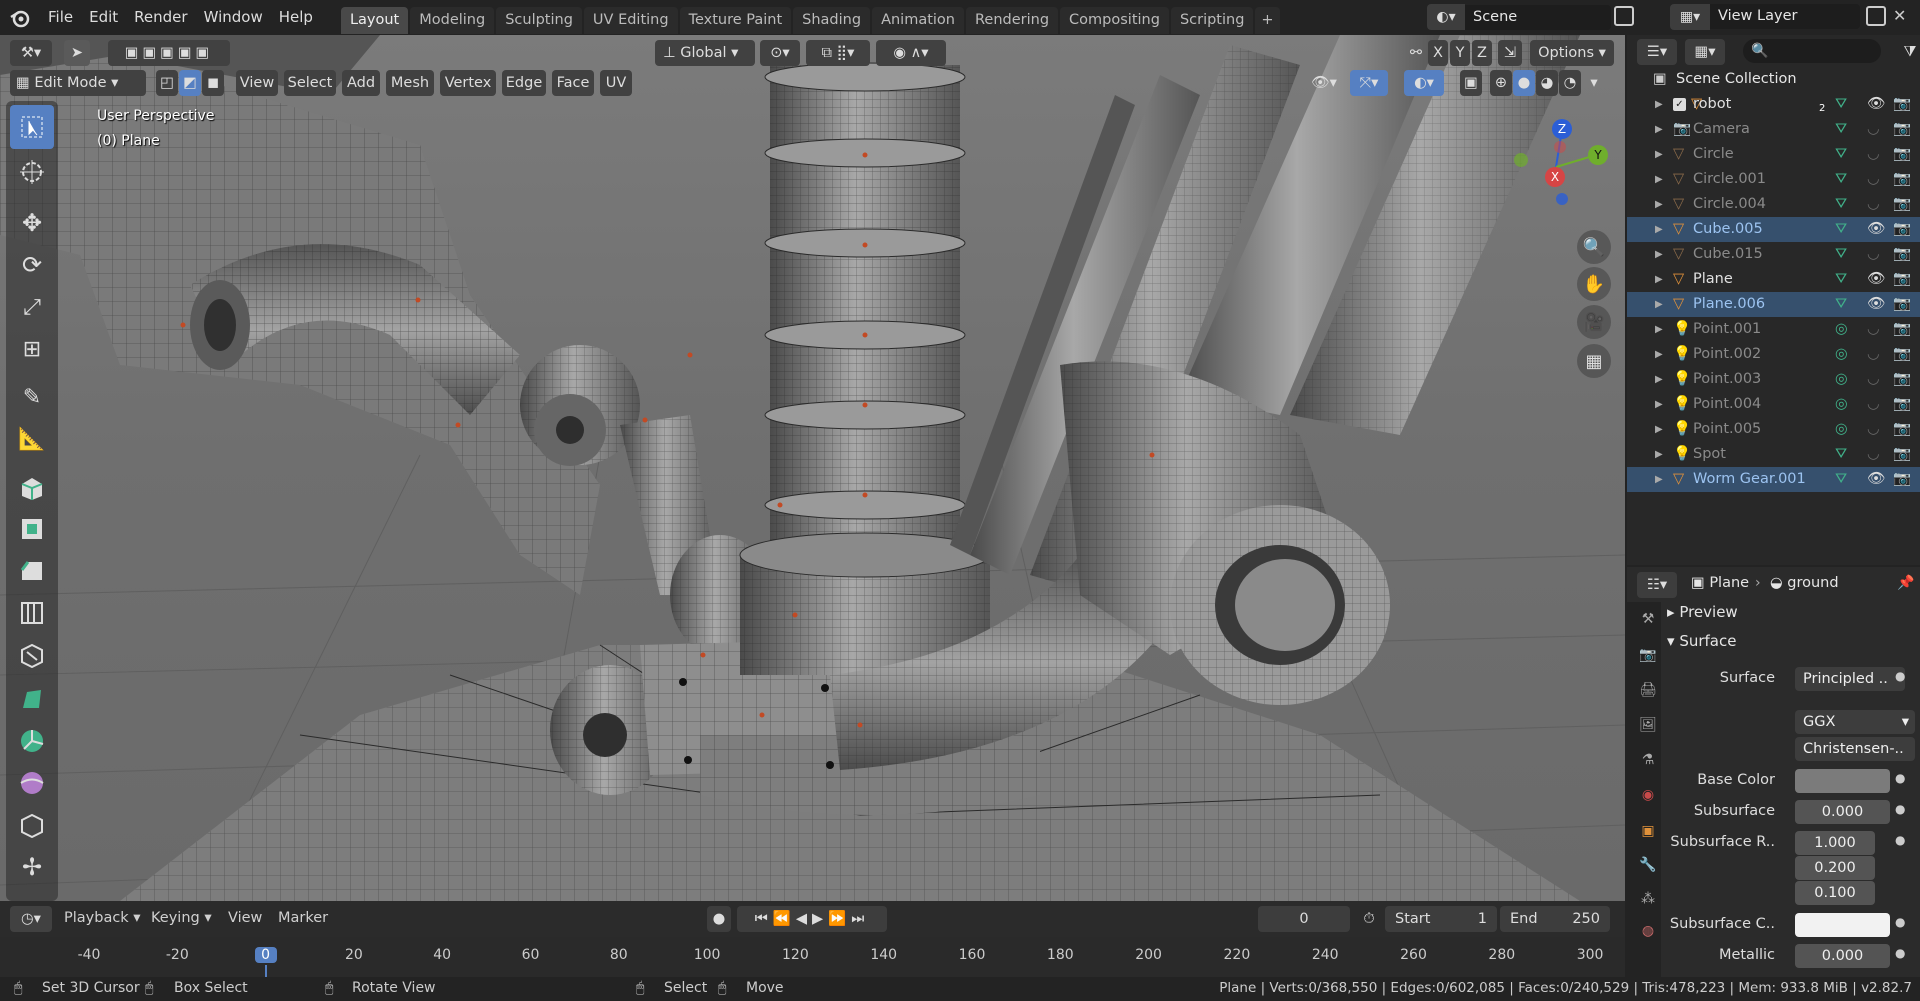  I want to click on start-frame-field: Start 1, so click(1441, 919).